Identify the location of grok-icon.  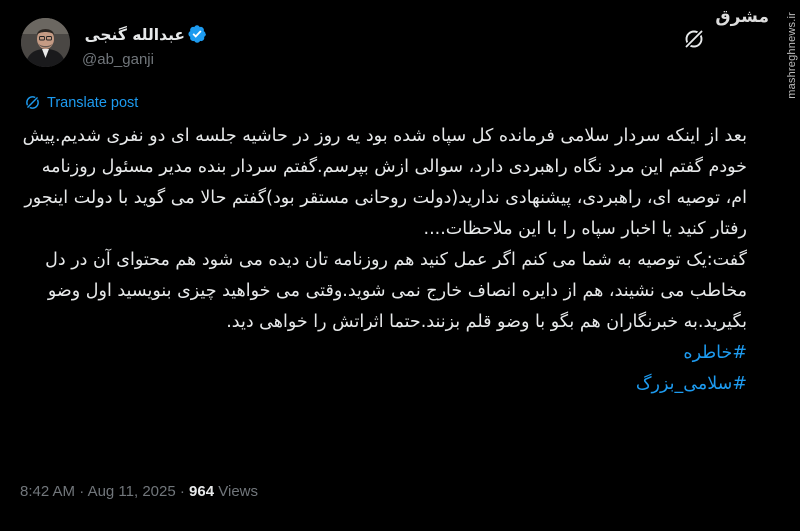
(694, 39).